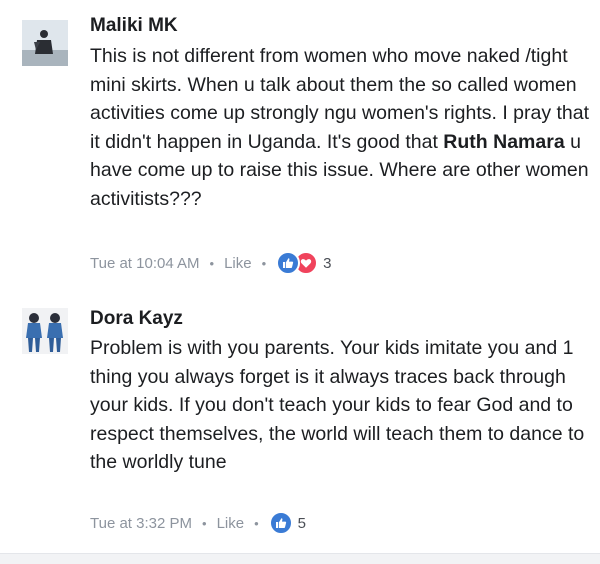  Describe the element at coordinates (141, 523) in the screenshot. I see `timestamp: Tue at 3:32 PM` at that location.